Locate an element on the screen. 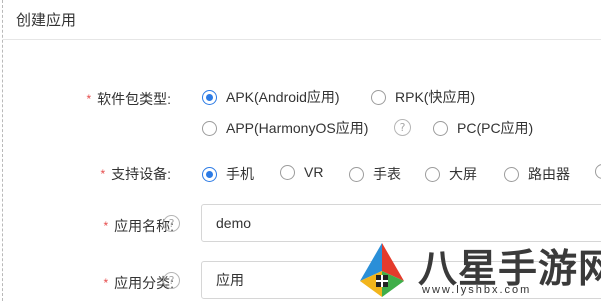 The image size is (601, 301). radio-more-cut is located at coordinates (598, 171).